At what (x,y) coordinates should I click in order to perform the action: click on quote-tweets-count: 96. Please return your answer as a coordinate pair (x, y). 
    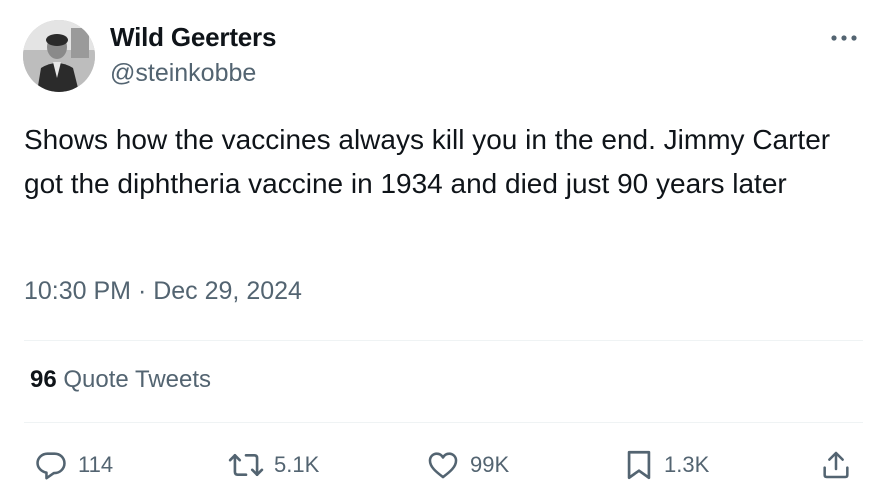
    Looking at the image, I should click on (43, 379).